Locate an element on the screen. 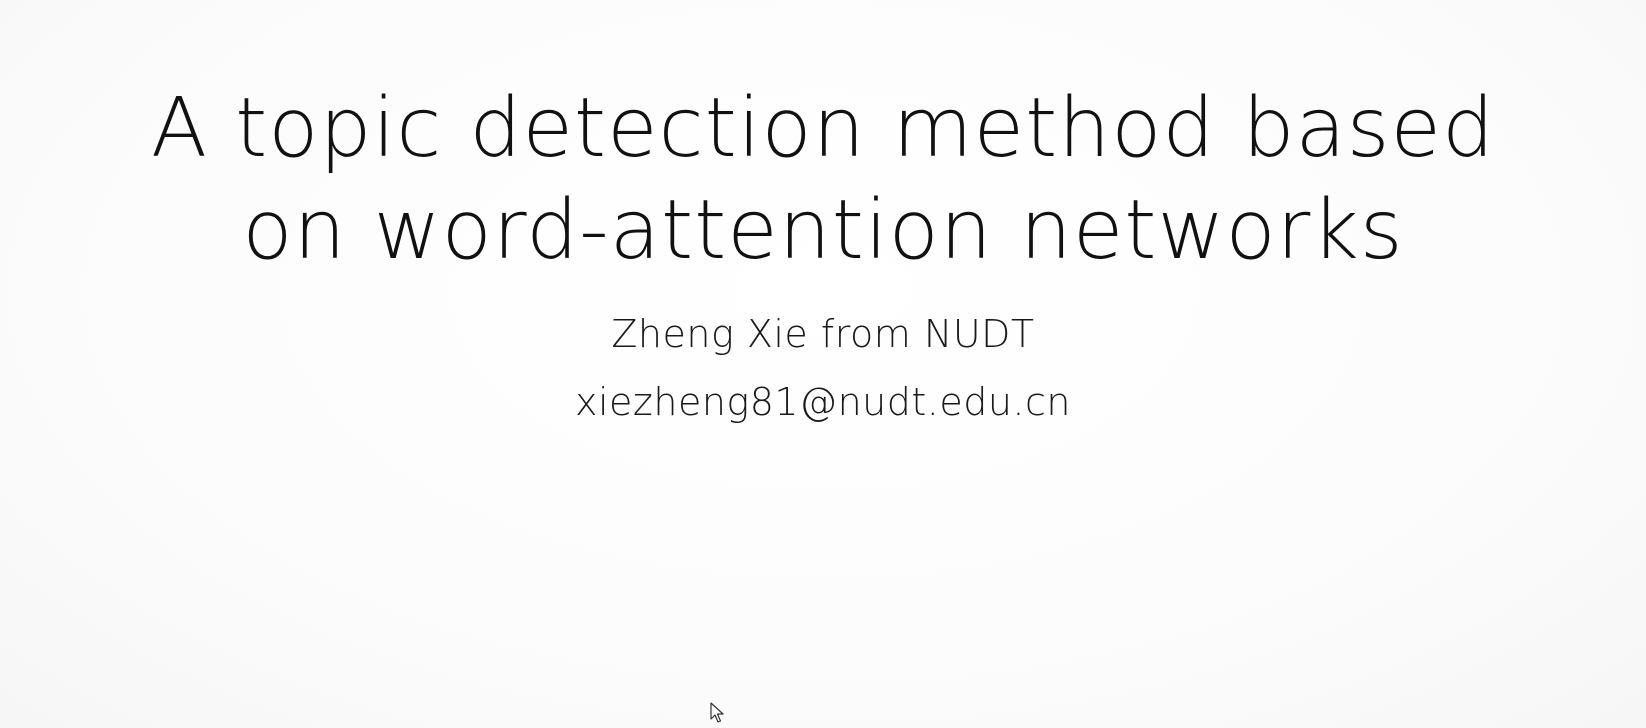  mouse-pointer-icon is located at coordinates (717, 712).